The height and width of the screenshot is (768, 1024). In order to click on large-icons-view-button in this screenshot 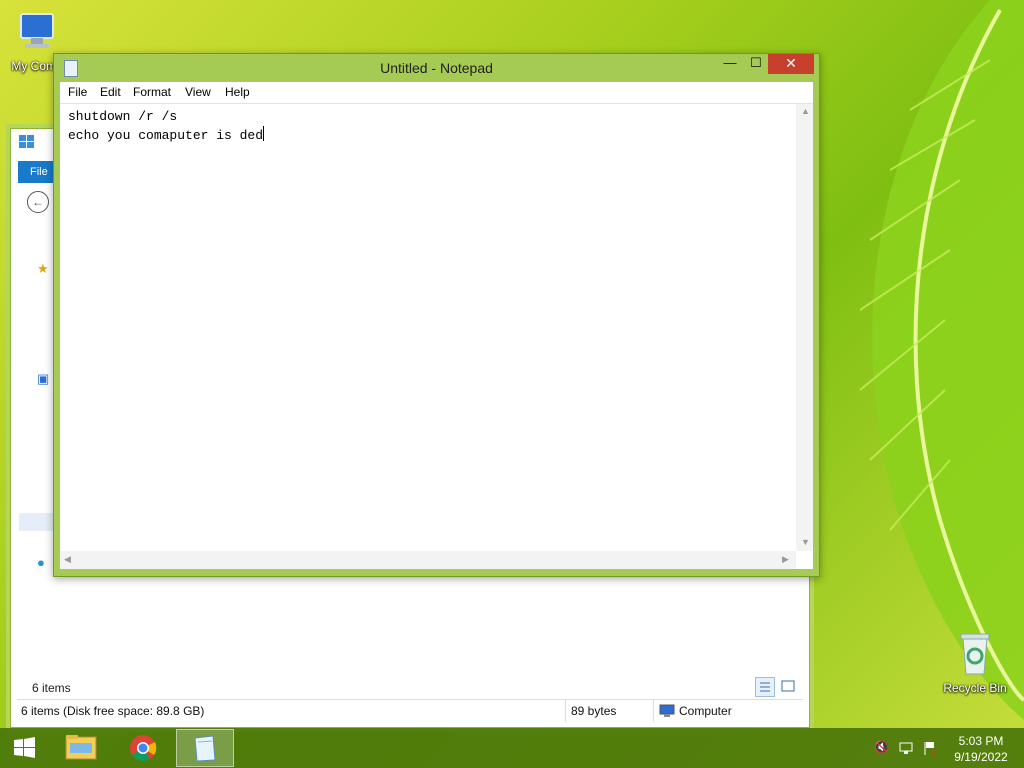, I will do `click(788, 686)`.